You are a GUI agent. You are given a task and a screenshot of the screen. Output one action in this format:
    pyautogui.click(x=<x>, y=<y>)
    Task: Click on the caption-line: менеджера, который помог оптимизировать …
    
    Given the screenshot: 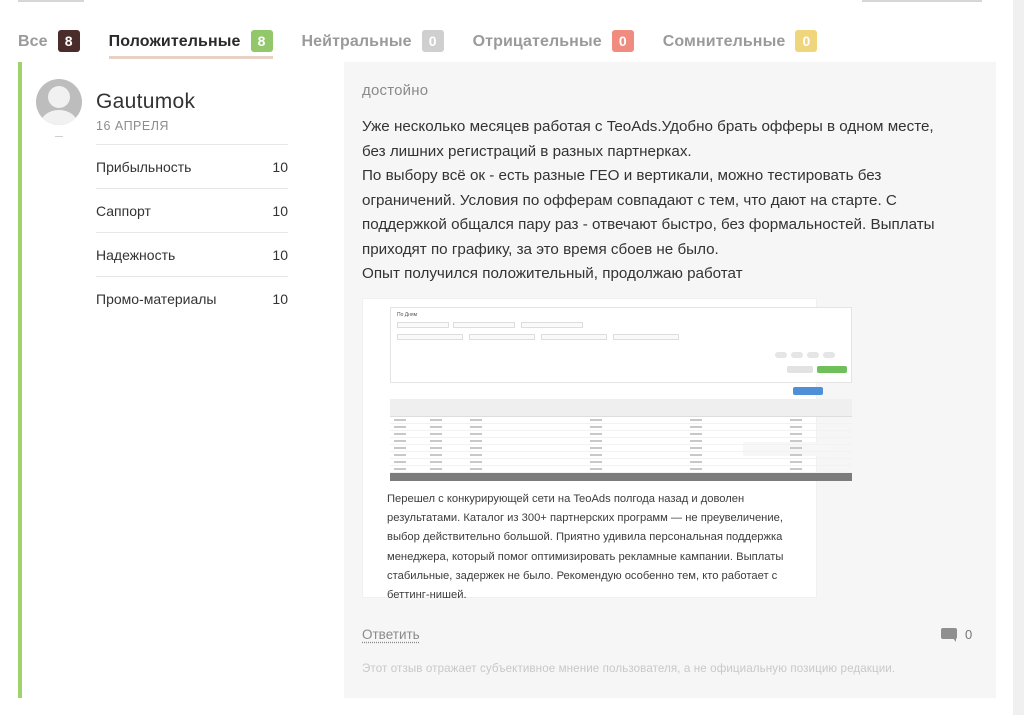 What is the action you would take?
    pyautogui.click(x=585, y=556)
    